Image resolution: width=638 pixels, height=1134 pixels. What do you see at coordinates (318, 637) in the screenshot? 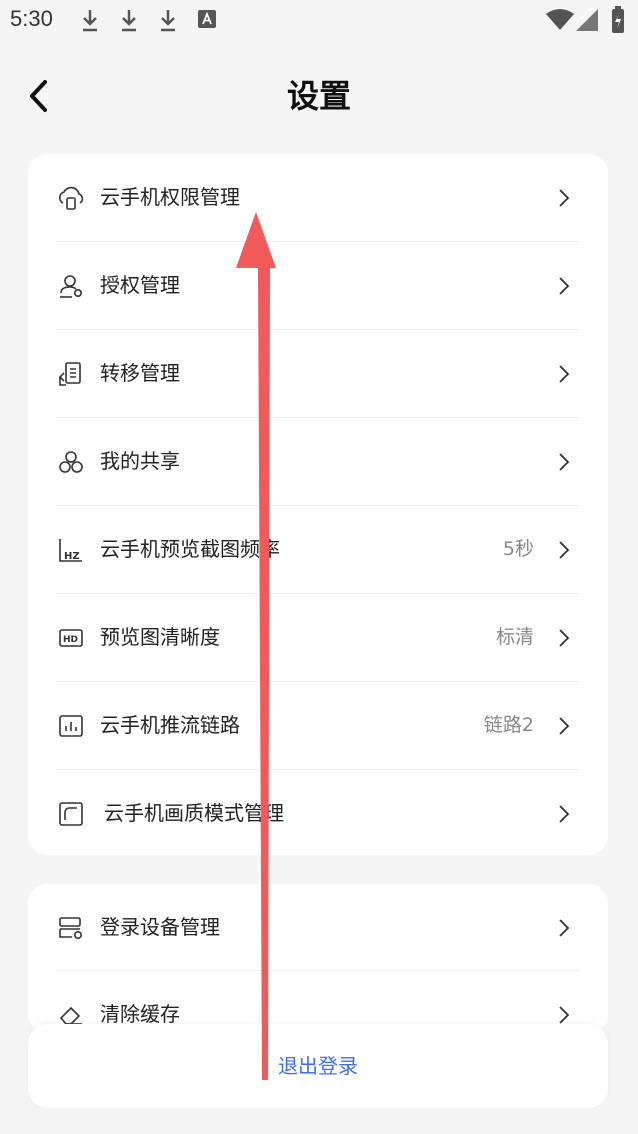
I see `settings-row-preview-clarity: HD 预览图清晰度 标清` at bounding box center [318, 637].